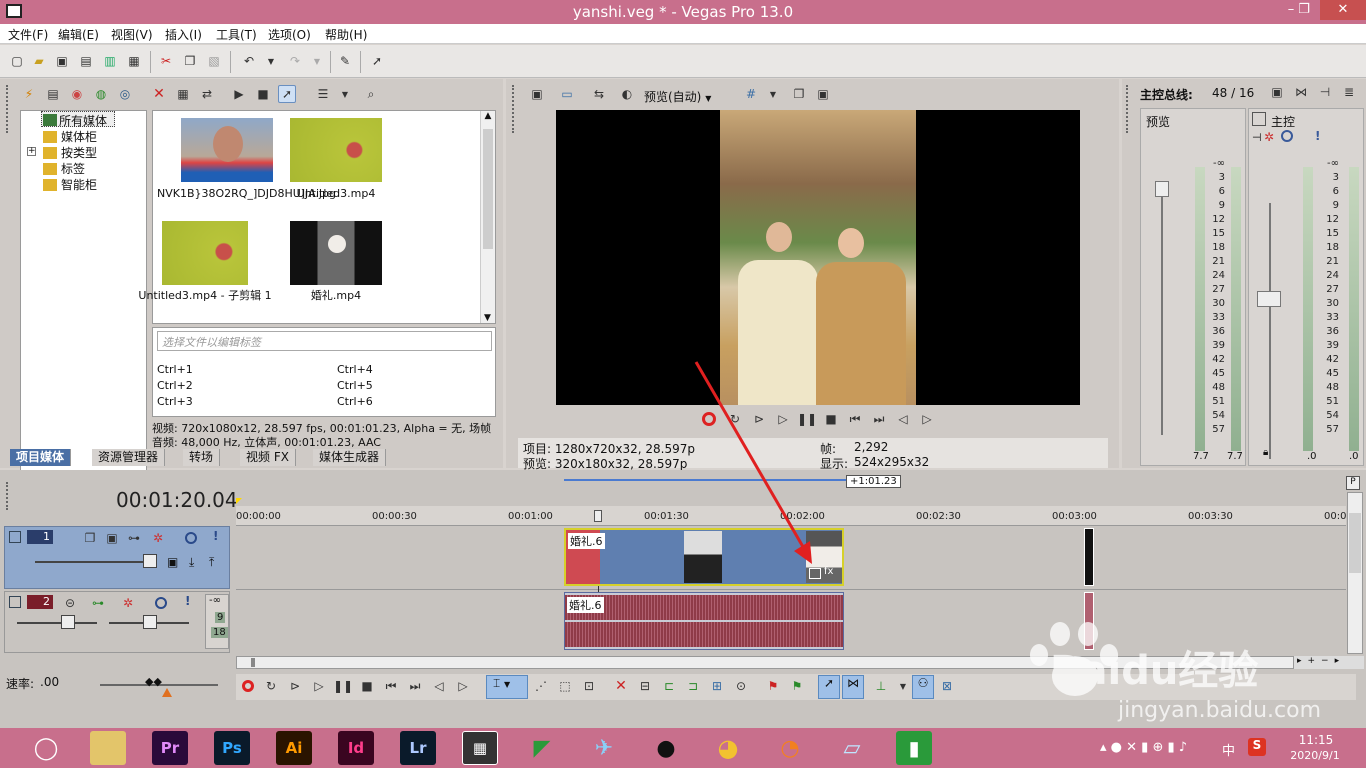 The height and width of the screenshot is (768, 1366). I want to click on auto-crossfade-icon: ⋈, so click(853, 687).